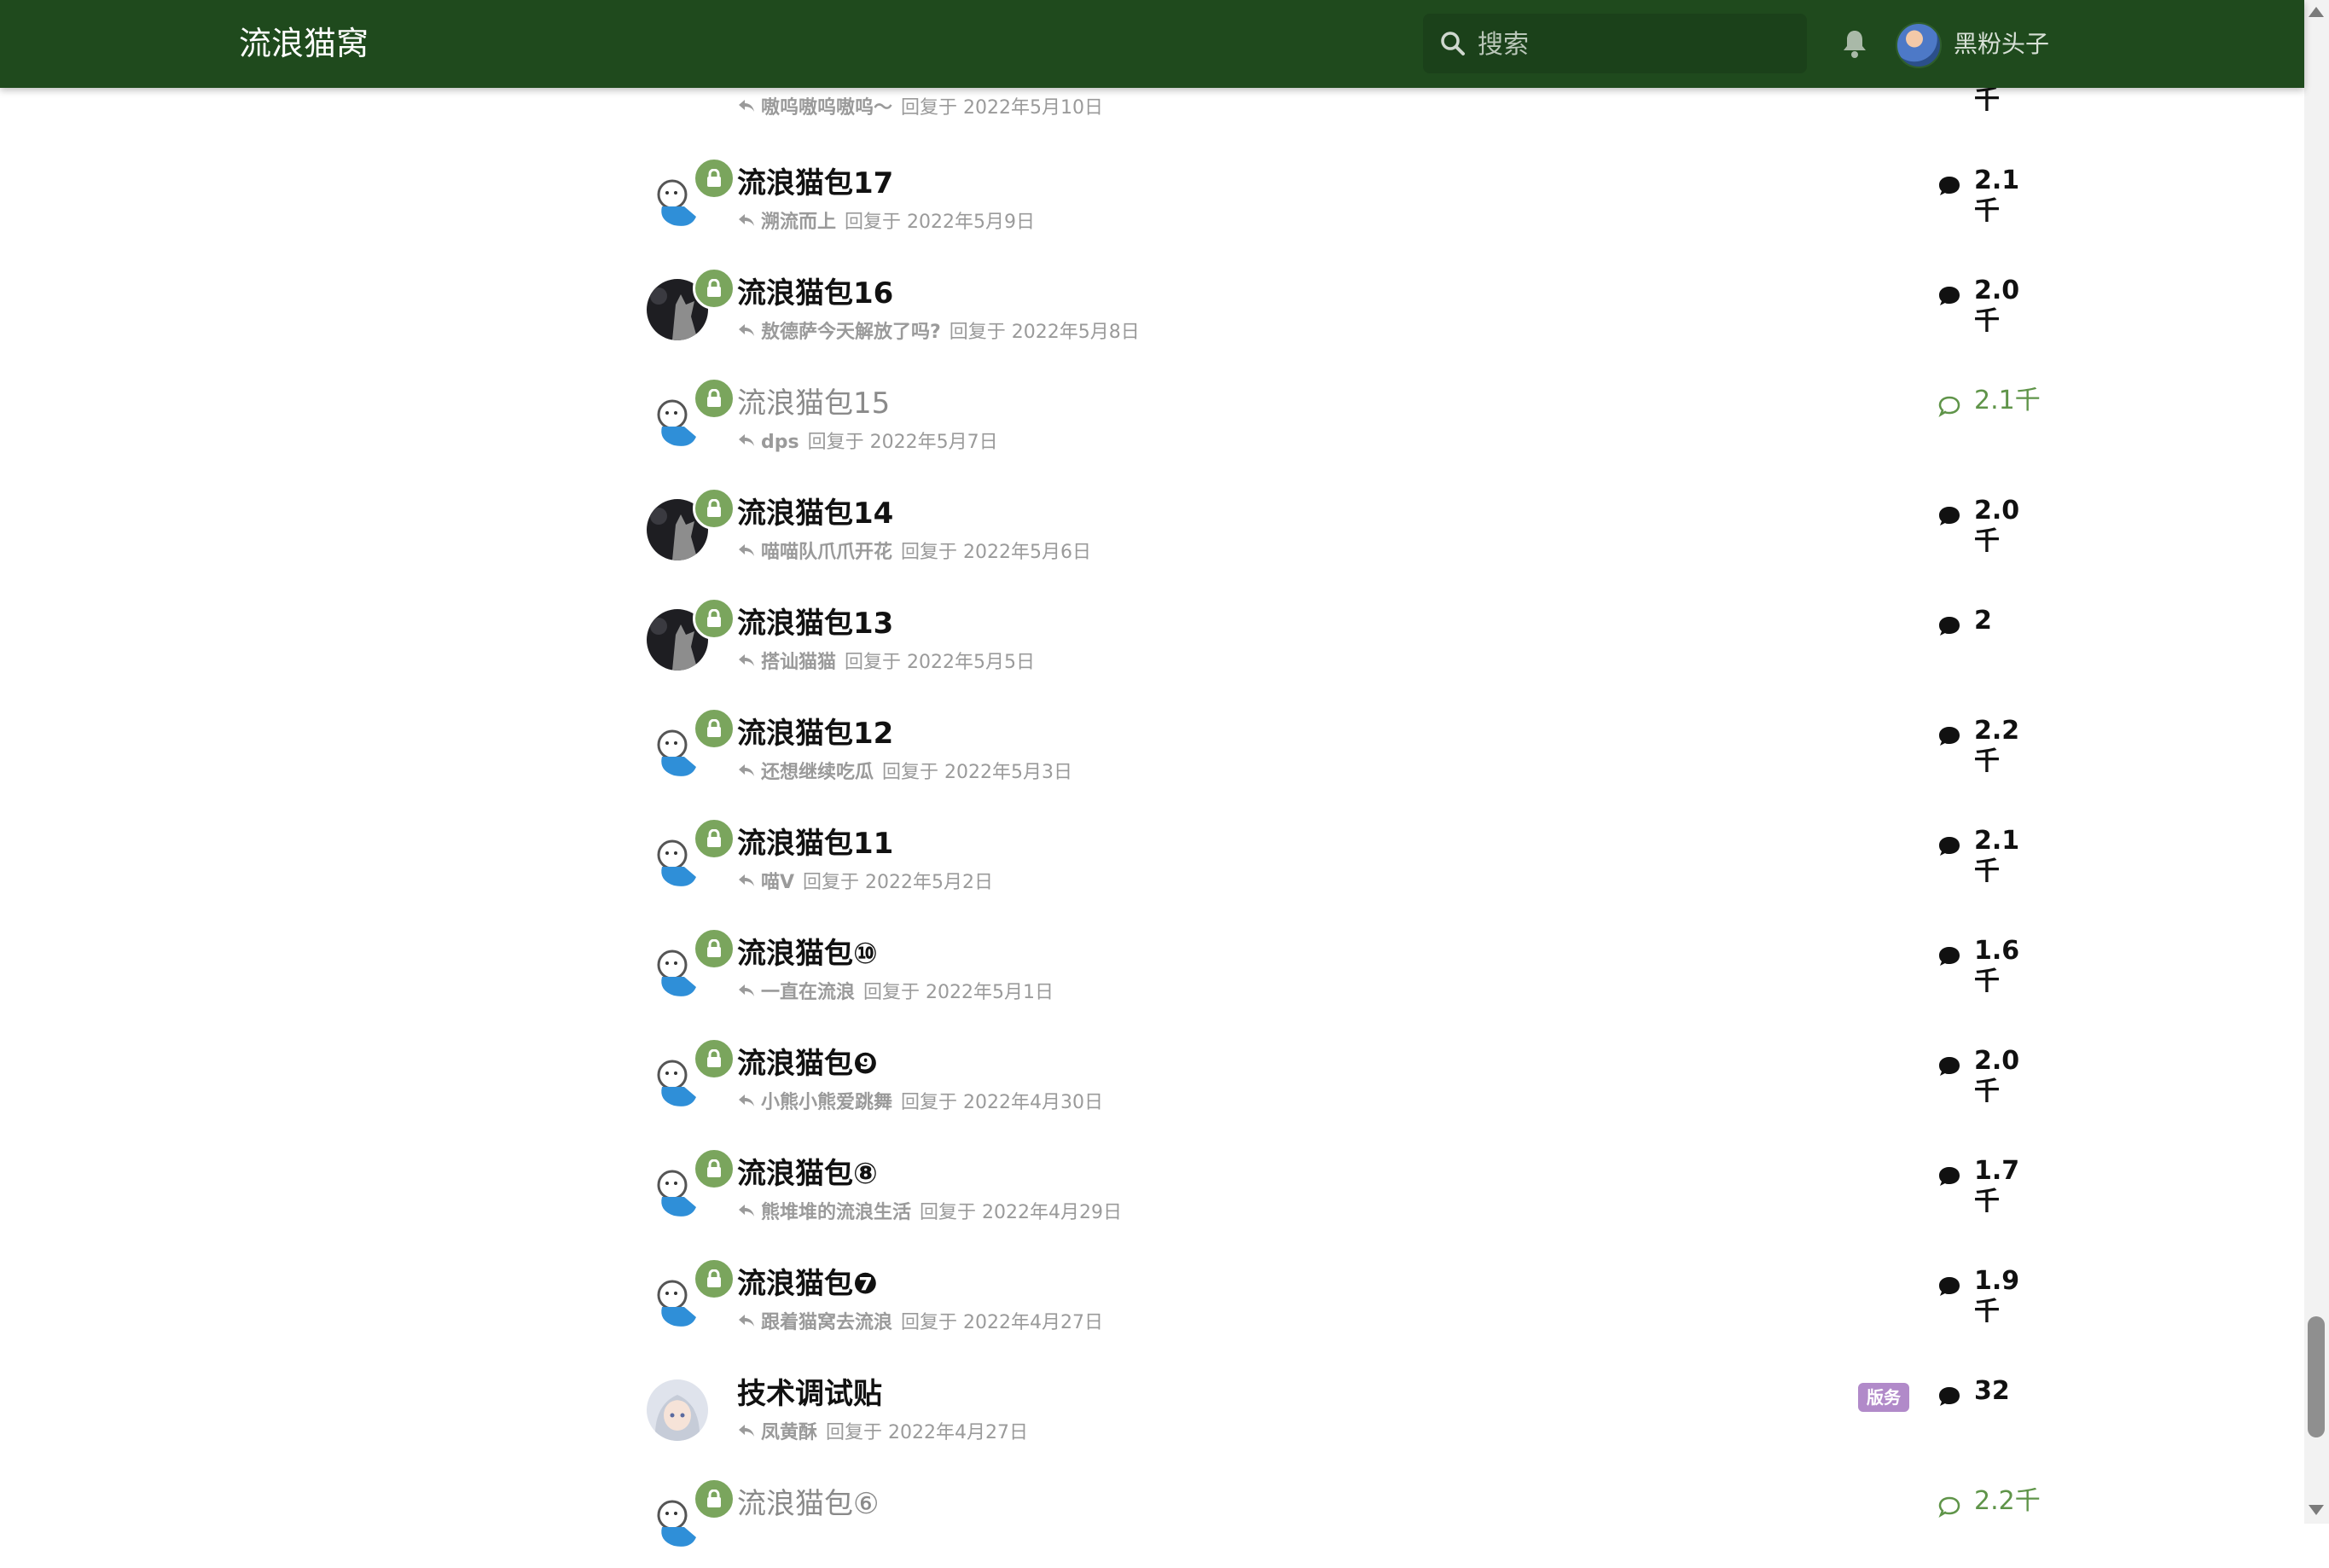 The image size is (2329, 1568). Describe the element at coordinates (815, 513) in the screenshot. I see `topic-title: 流浪猫包14` at that location.